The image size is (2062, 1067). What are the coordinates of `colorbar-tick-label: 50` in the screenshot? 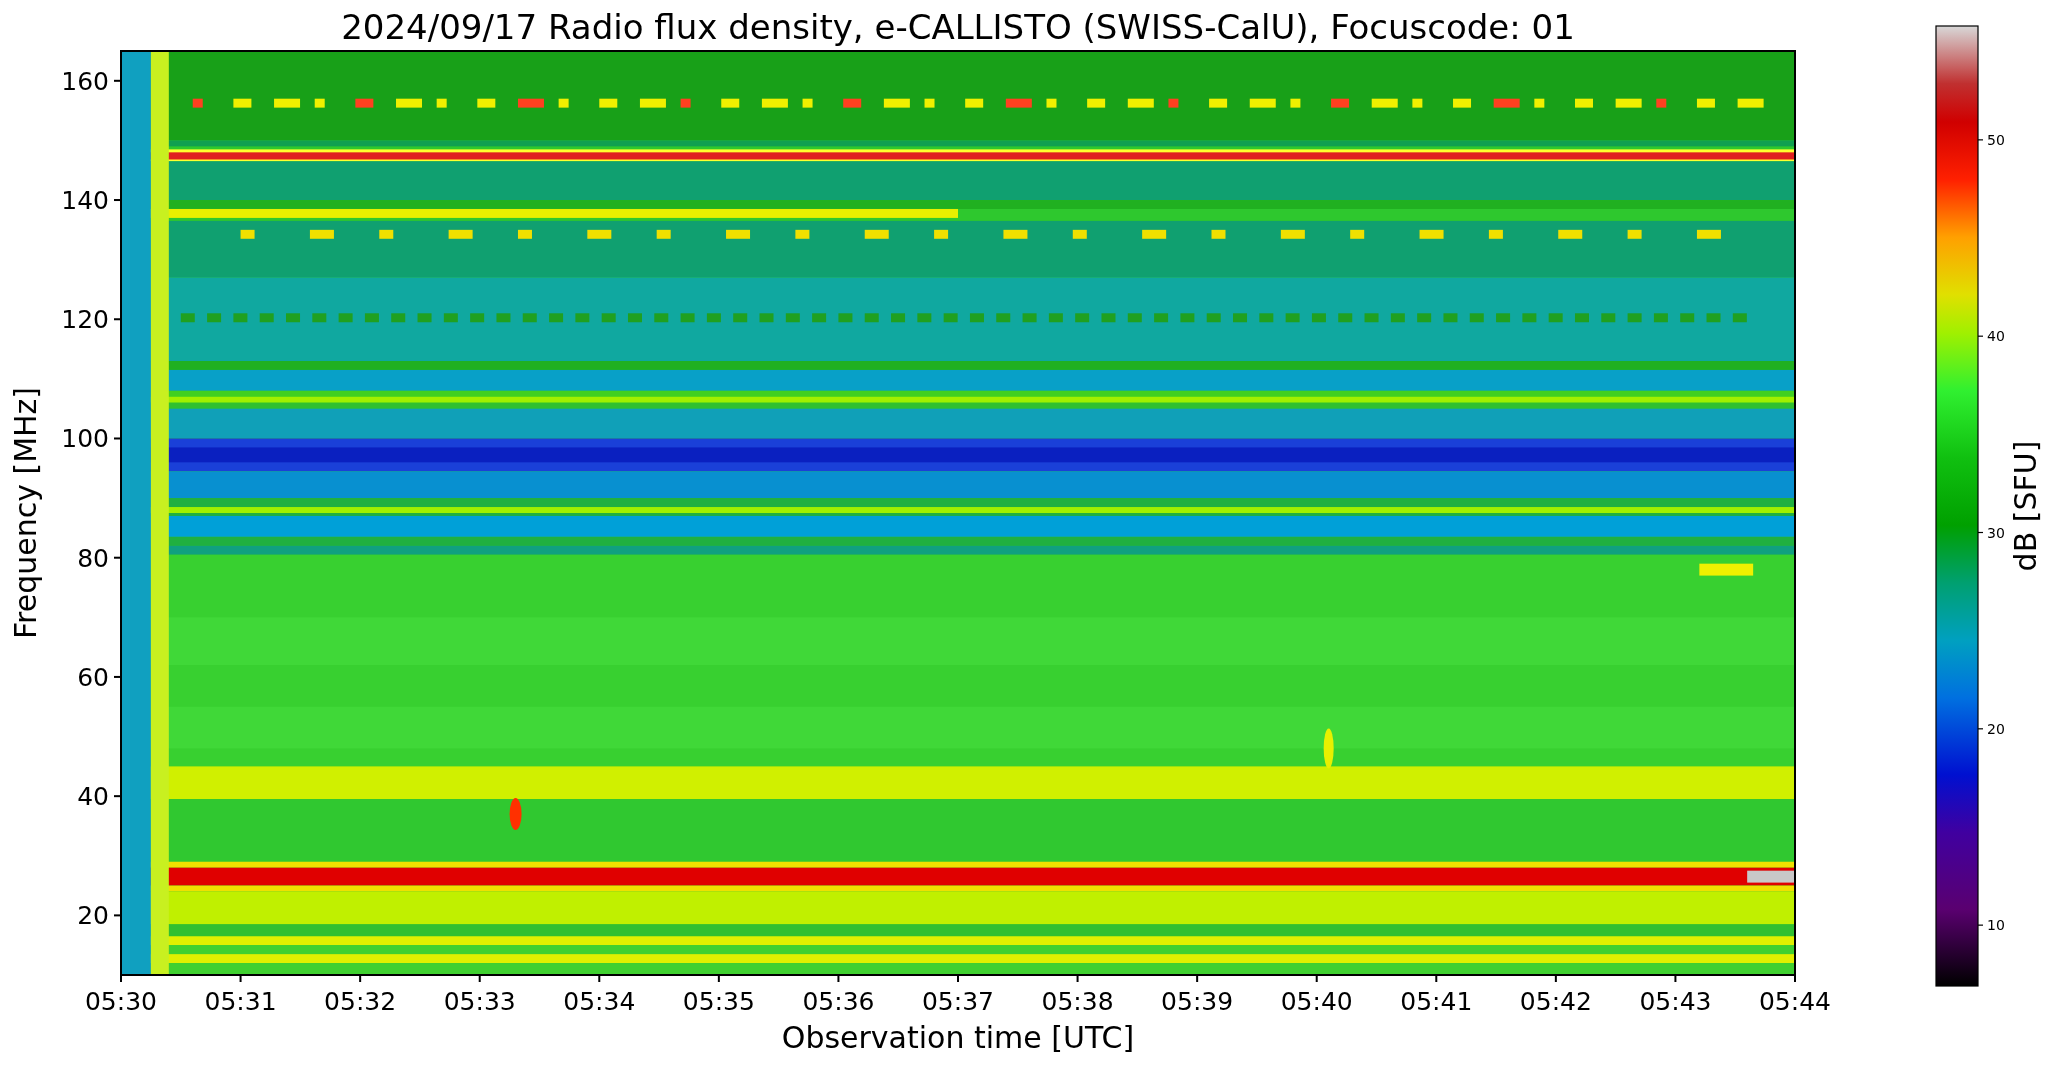 It's located at (1996, 139).